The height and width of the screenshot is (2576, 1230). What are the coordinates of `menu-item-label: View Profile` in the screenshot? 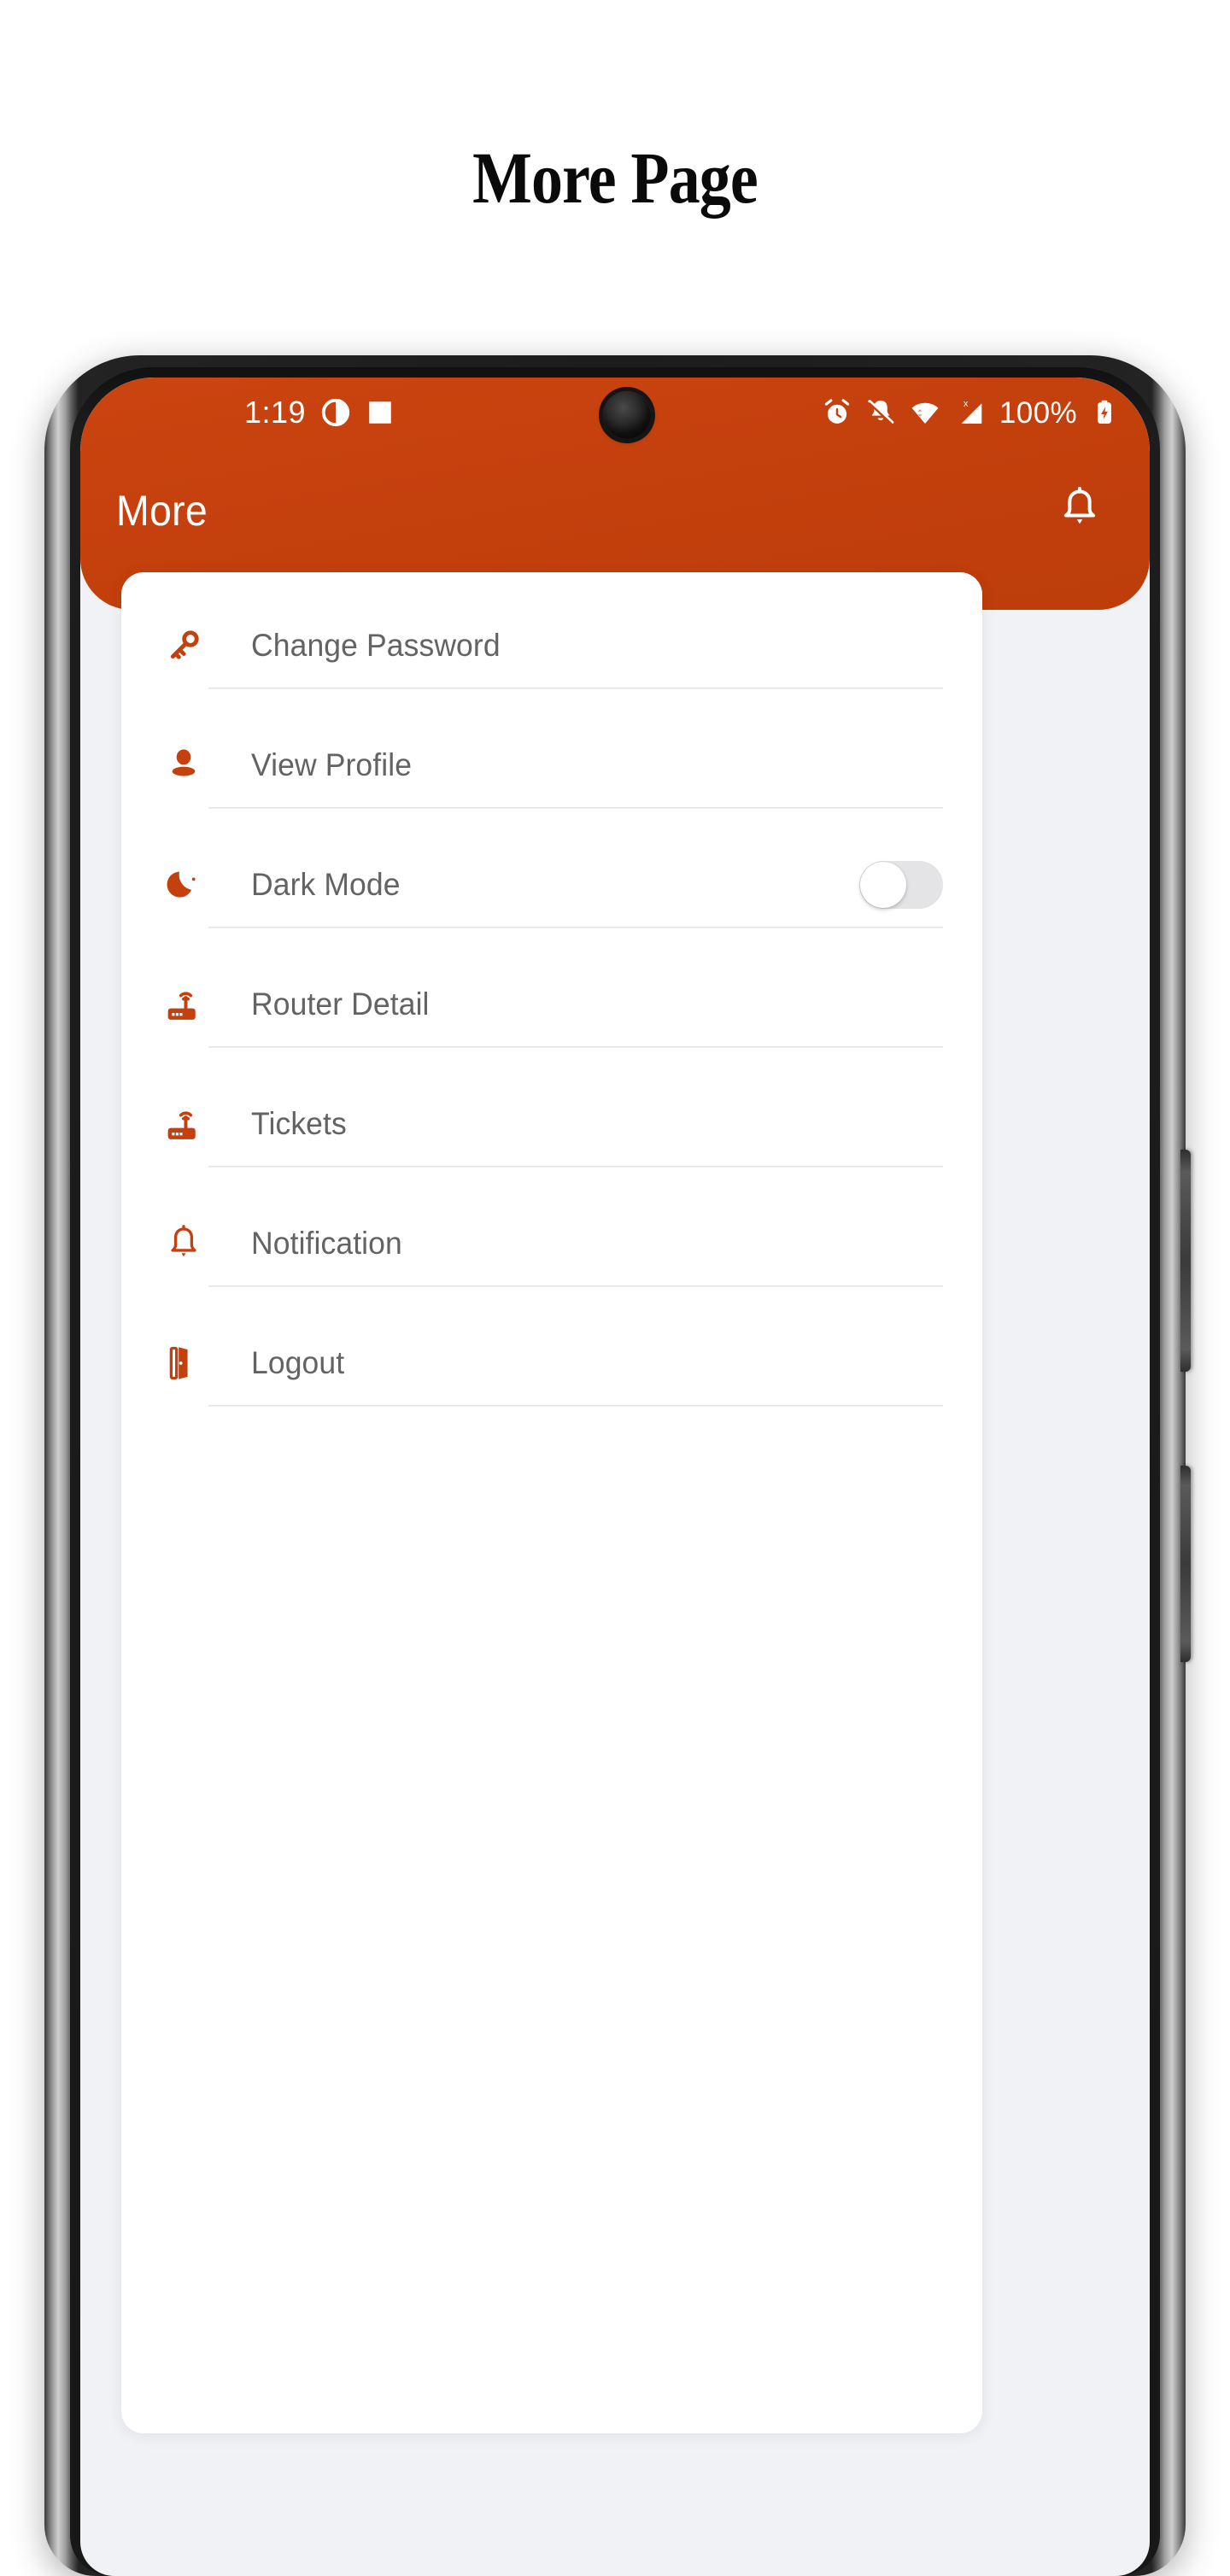 It's located at (332, 764).